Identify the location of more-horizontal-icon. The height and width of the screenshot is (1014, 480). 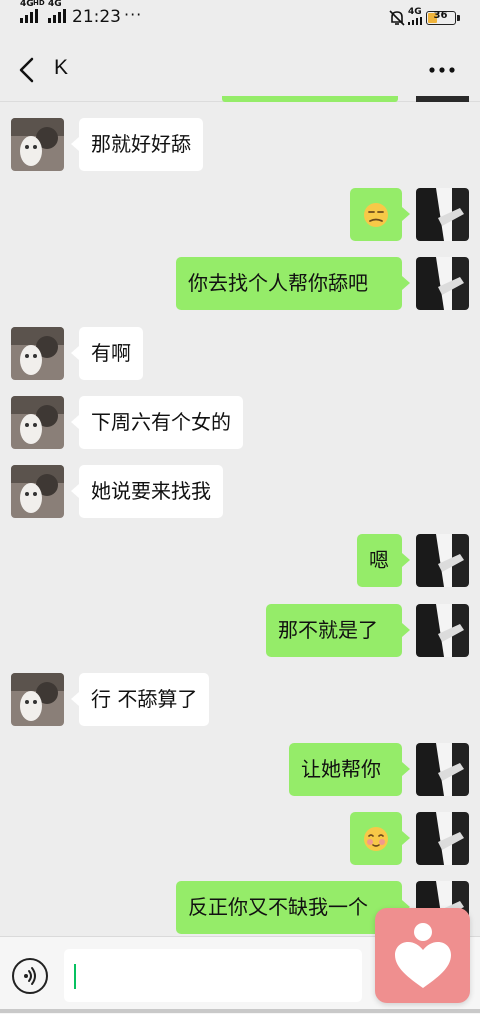
(442, 70).